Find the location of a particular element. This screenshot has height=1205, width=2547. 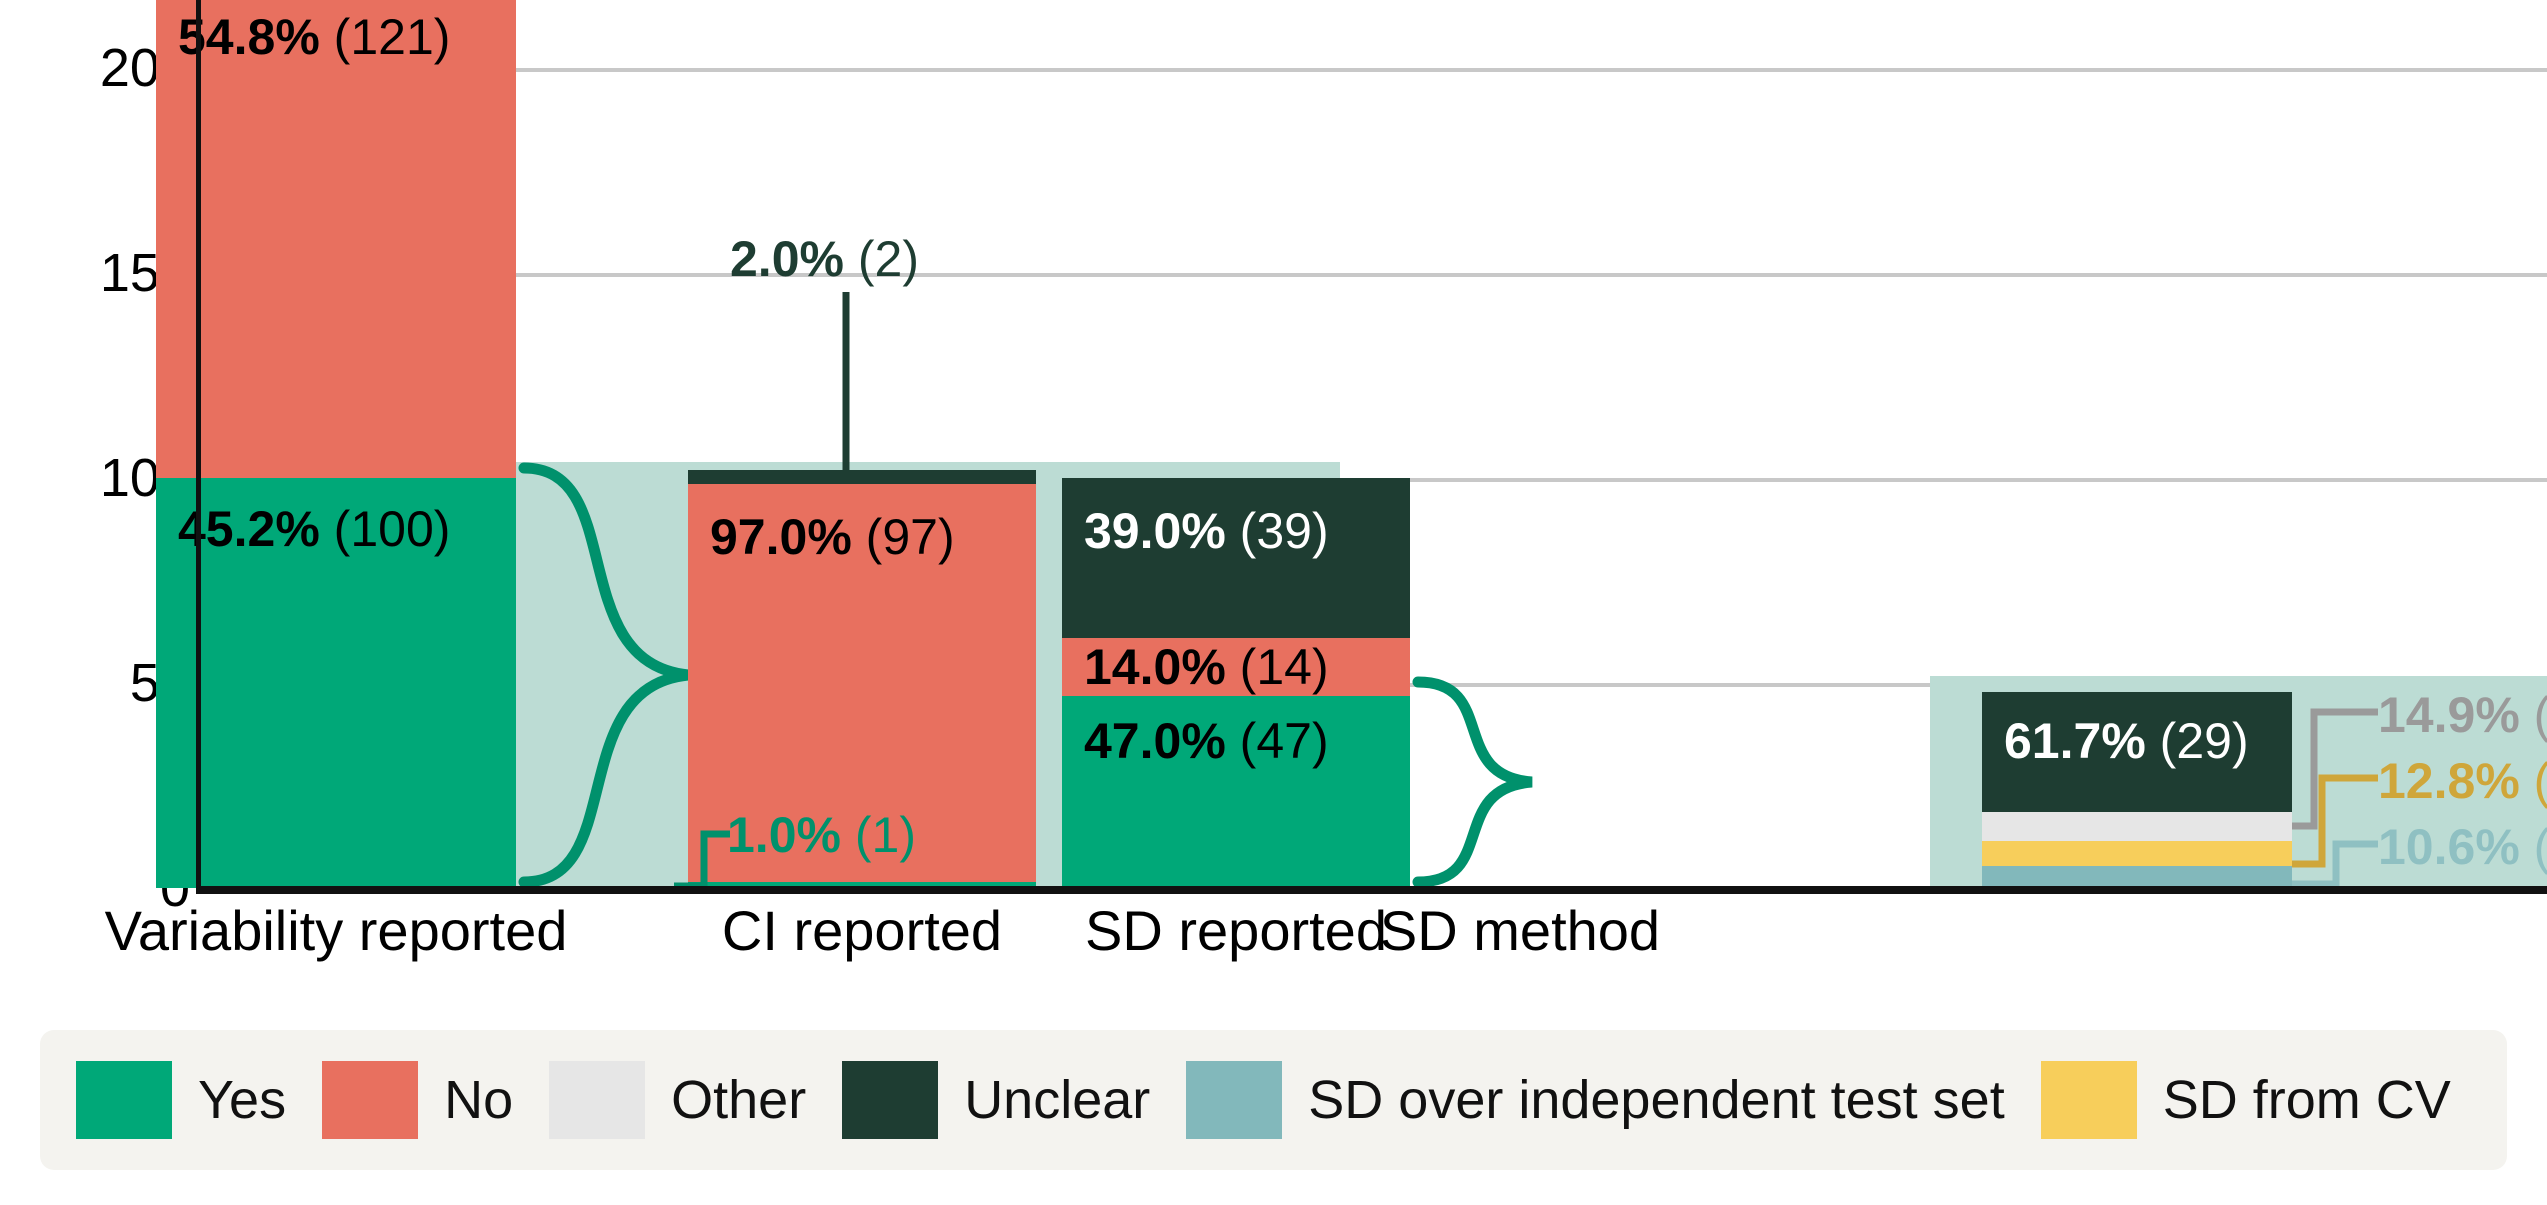

legend-item-cv: SD from CV is located at coordinates (2245, 1100).